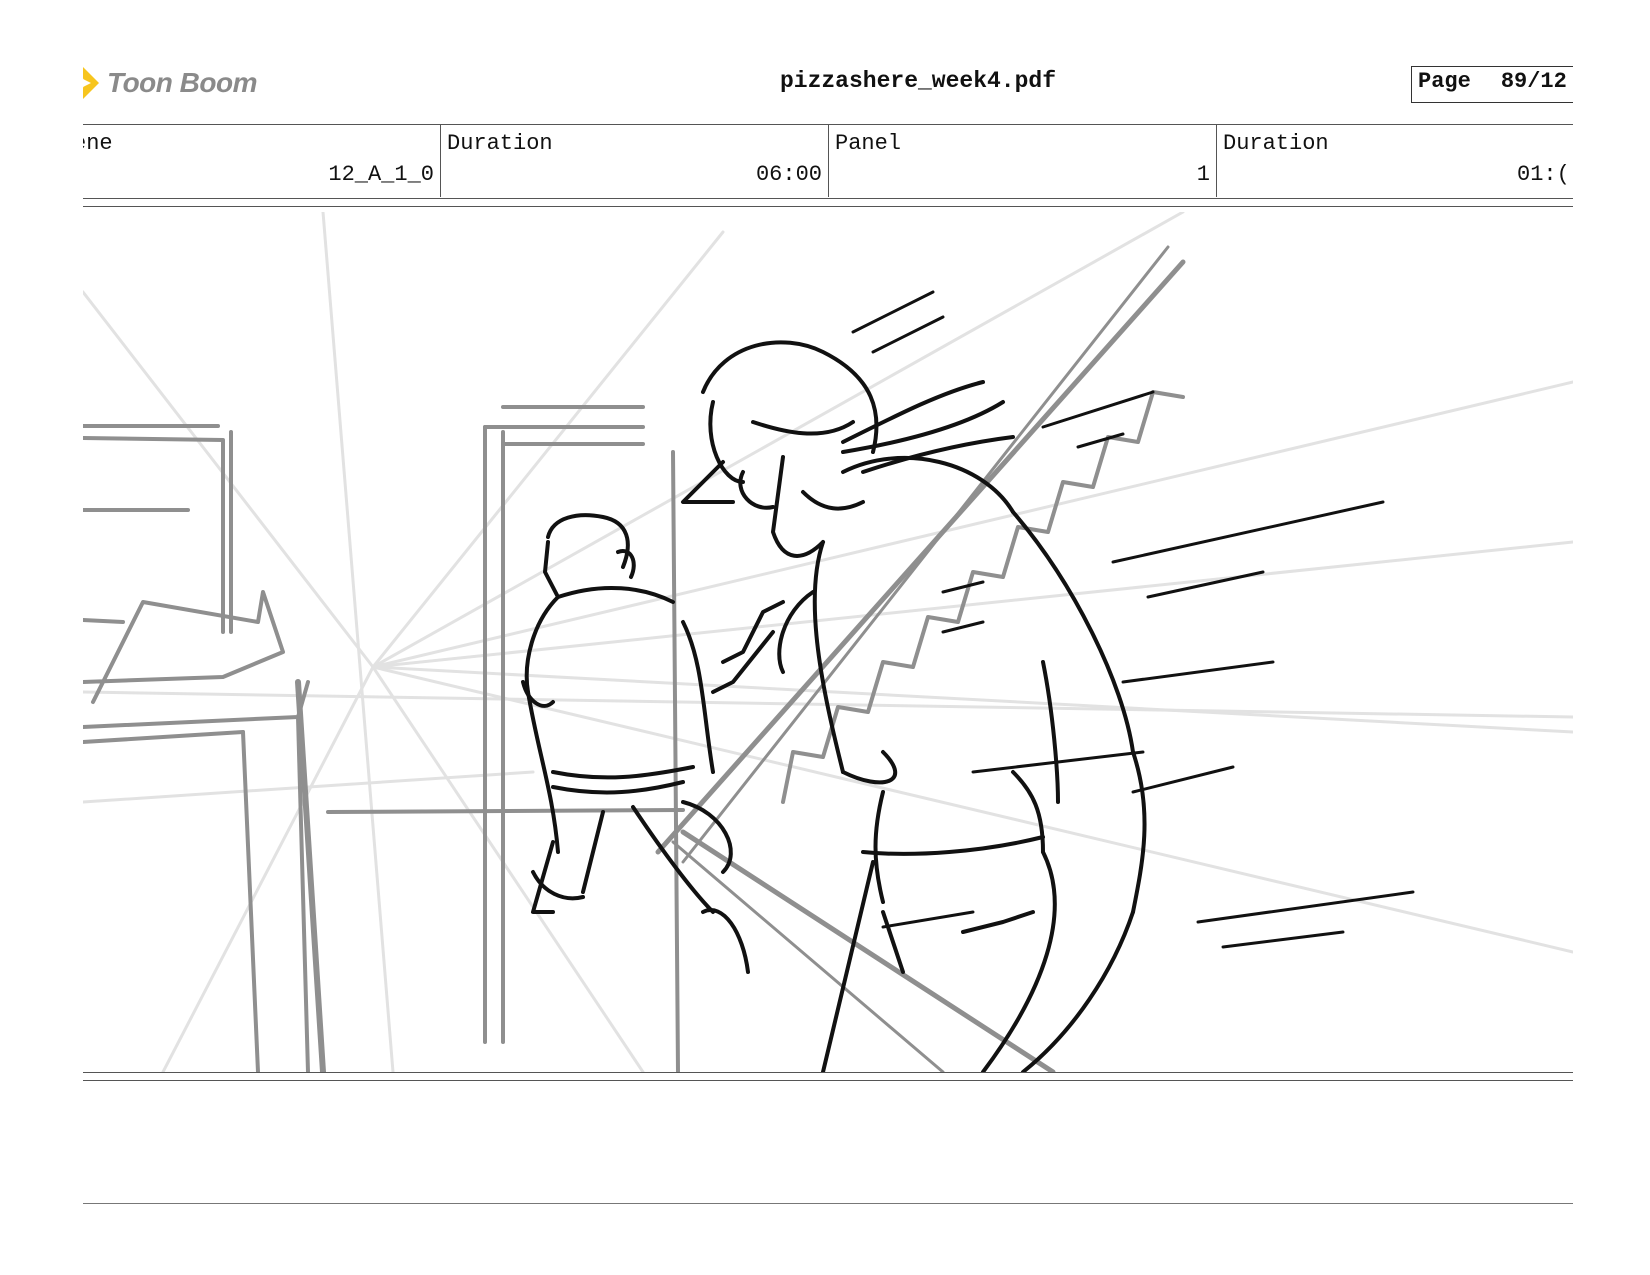  What do you see at coordinates (1395, 161) in the screenshot?
I see `panel-duration-field: Duration 01:(` at bounding box center [1395, 161].